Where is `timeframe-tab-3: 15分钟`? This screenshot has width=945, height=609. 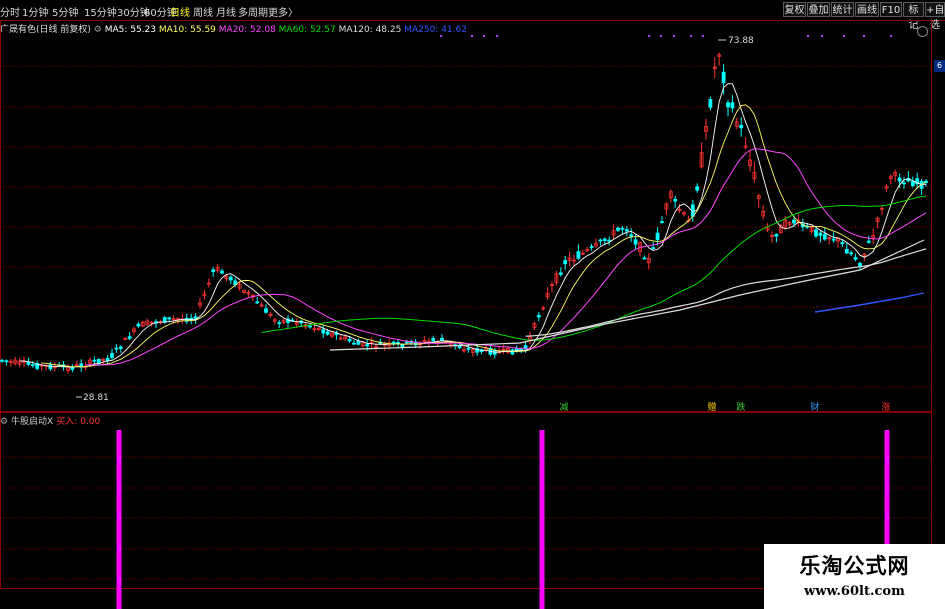 timeframe-tab-3: 15分钟 is located at coordinates (100, 11).